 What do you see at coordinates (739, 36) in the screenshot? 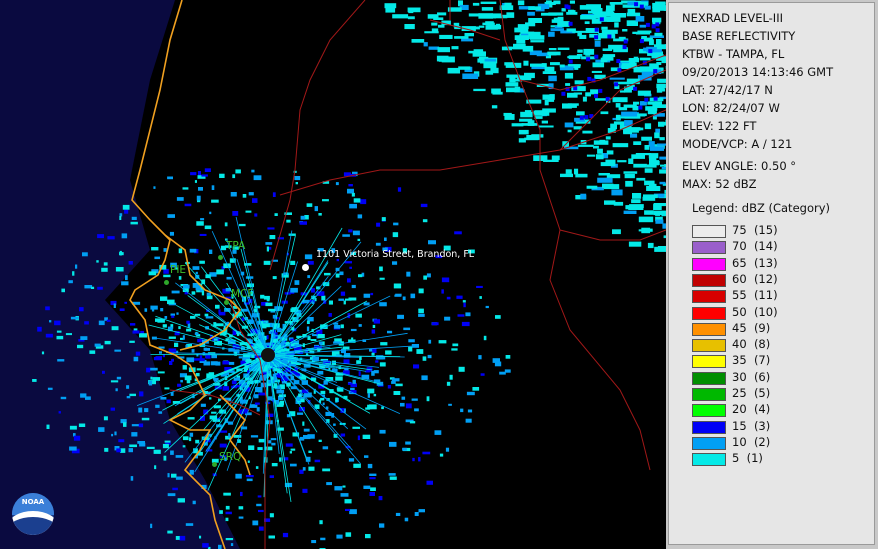
I see `product-type: BASE REFLECTIVITY` at bounding box center [739, 36].